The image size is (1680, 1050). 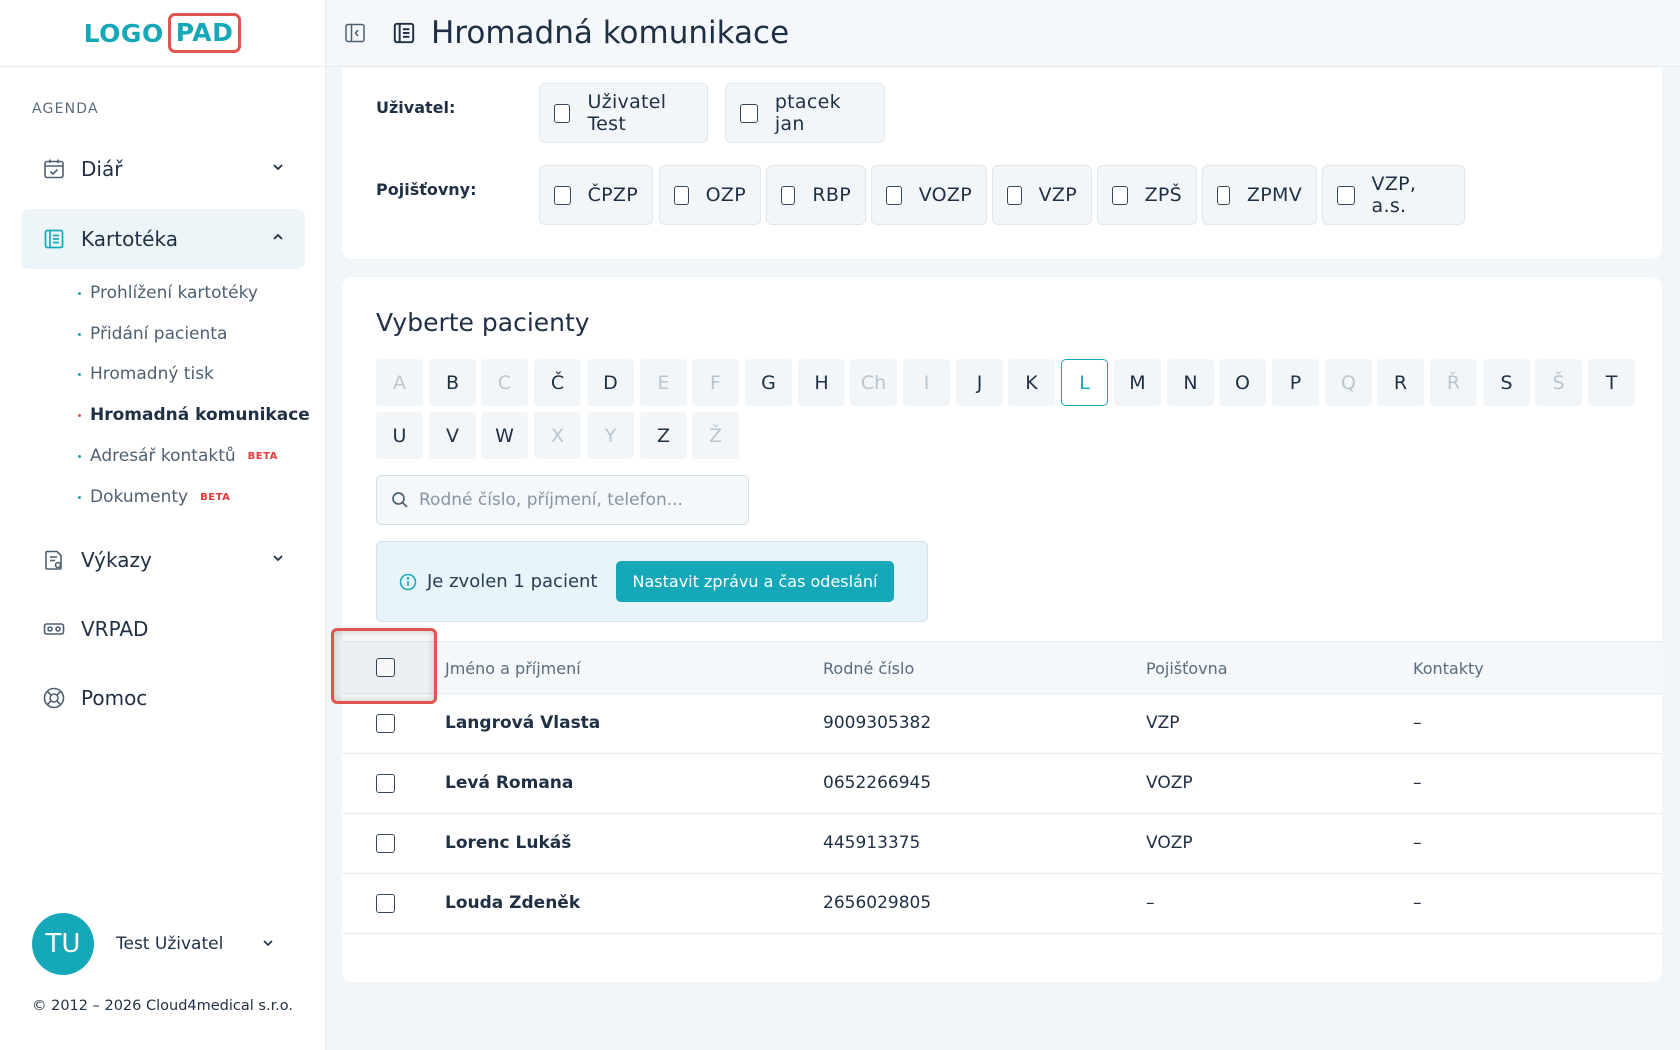 What do you see at coordinates (1147, 195) in the screenshot?
I see `insurance-chip: ZPŠ` at bounding box center [1147, 195].